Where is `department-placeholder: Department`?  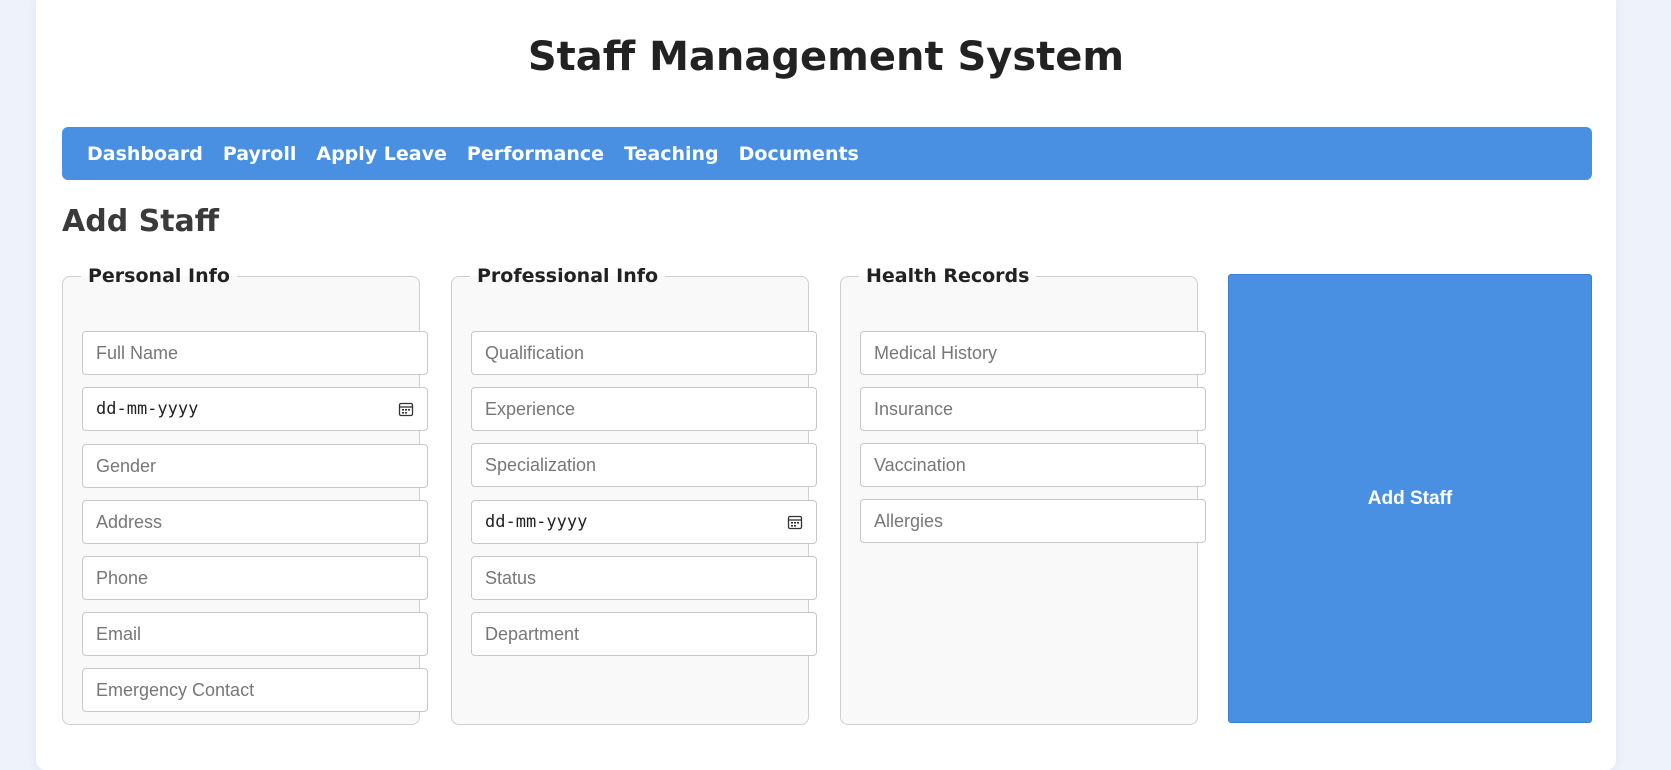 department-placeholder: Department is located at coordinates (532, 633).